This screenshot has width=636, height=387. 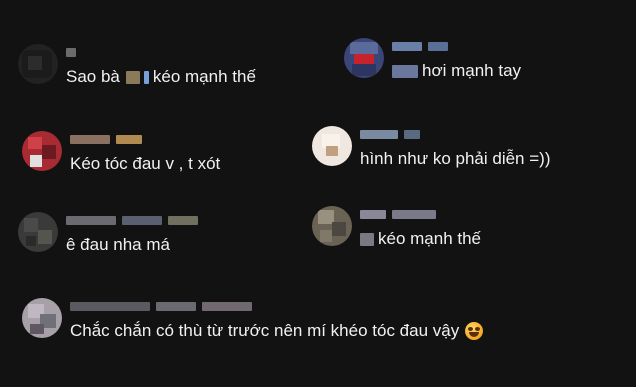 I want to click on comment-text-part: hơi mạnh tay, so click(x=472, y=70).